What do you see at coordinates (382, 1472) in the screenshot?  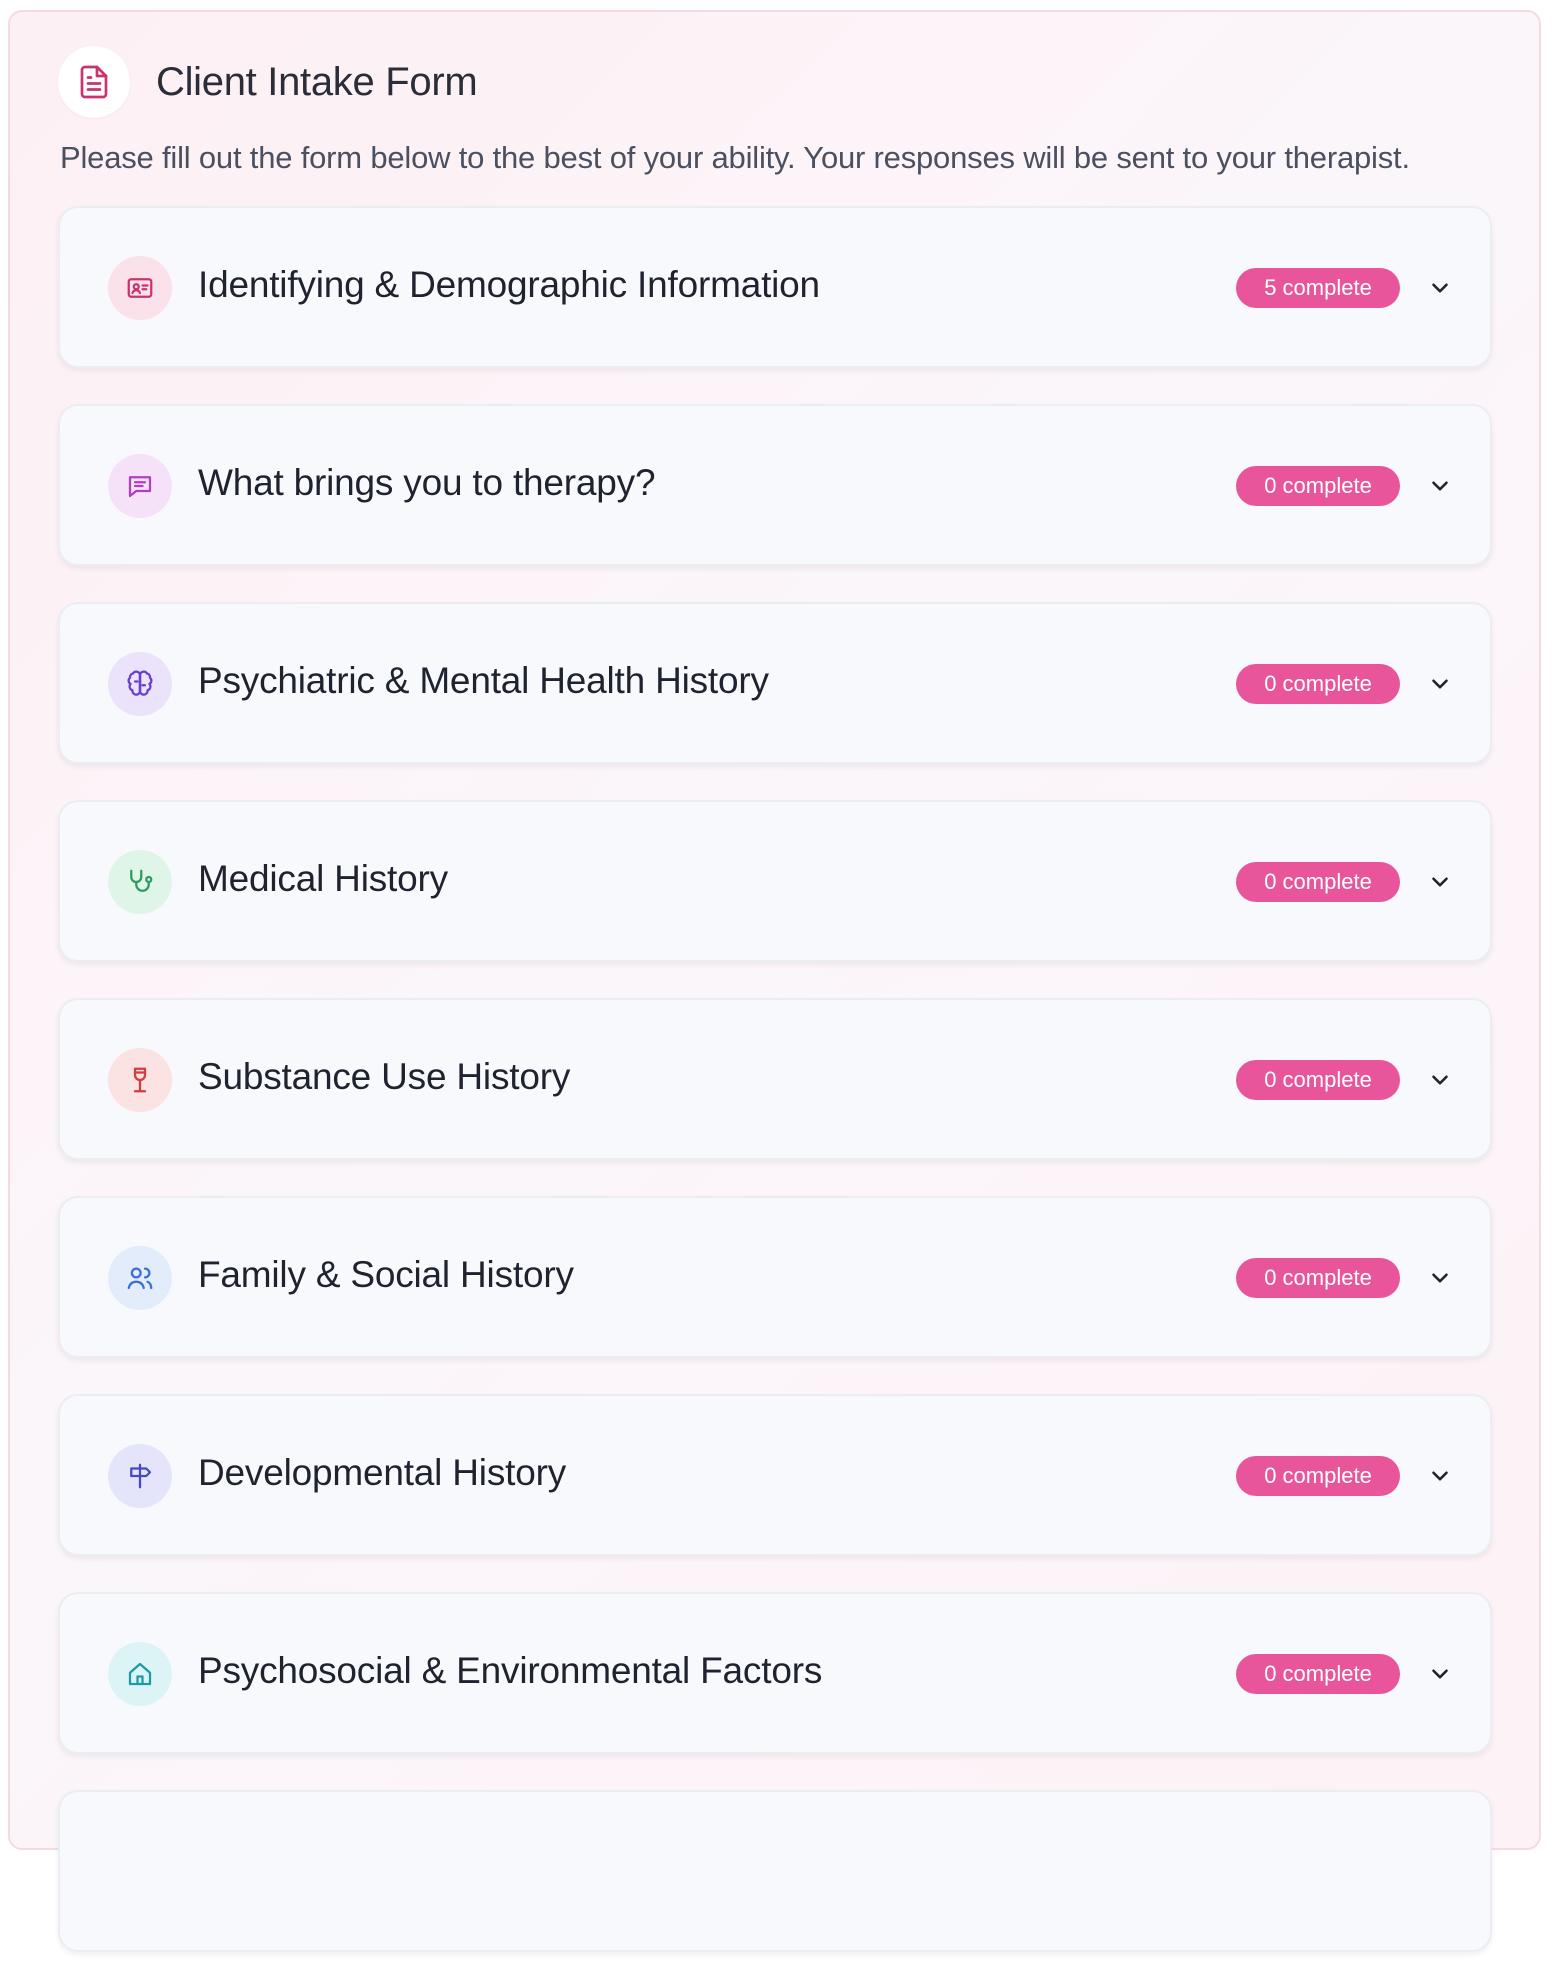 I see `section-title: Developmental History` at bounding box center [382, 1472].